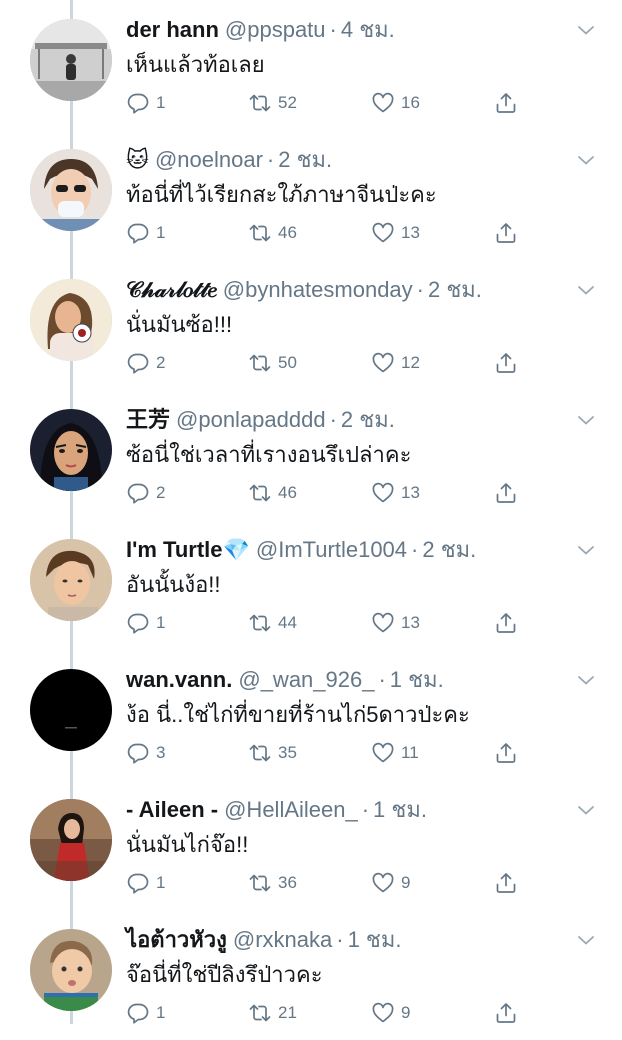  What do you see at coordinates (171, 289) in the screenshot?
I see `display-name: 𝒞𝒽𝒶𝓇𝓁𝑜𝓉𝓉𝑒` at bounding box center [171, 289].